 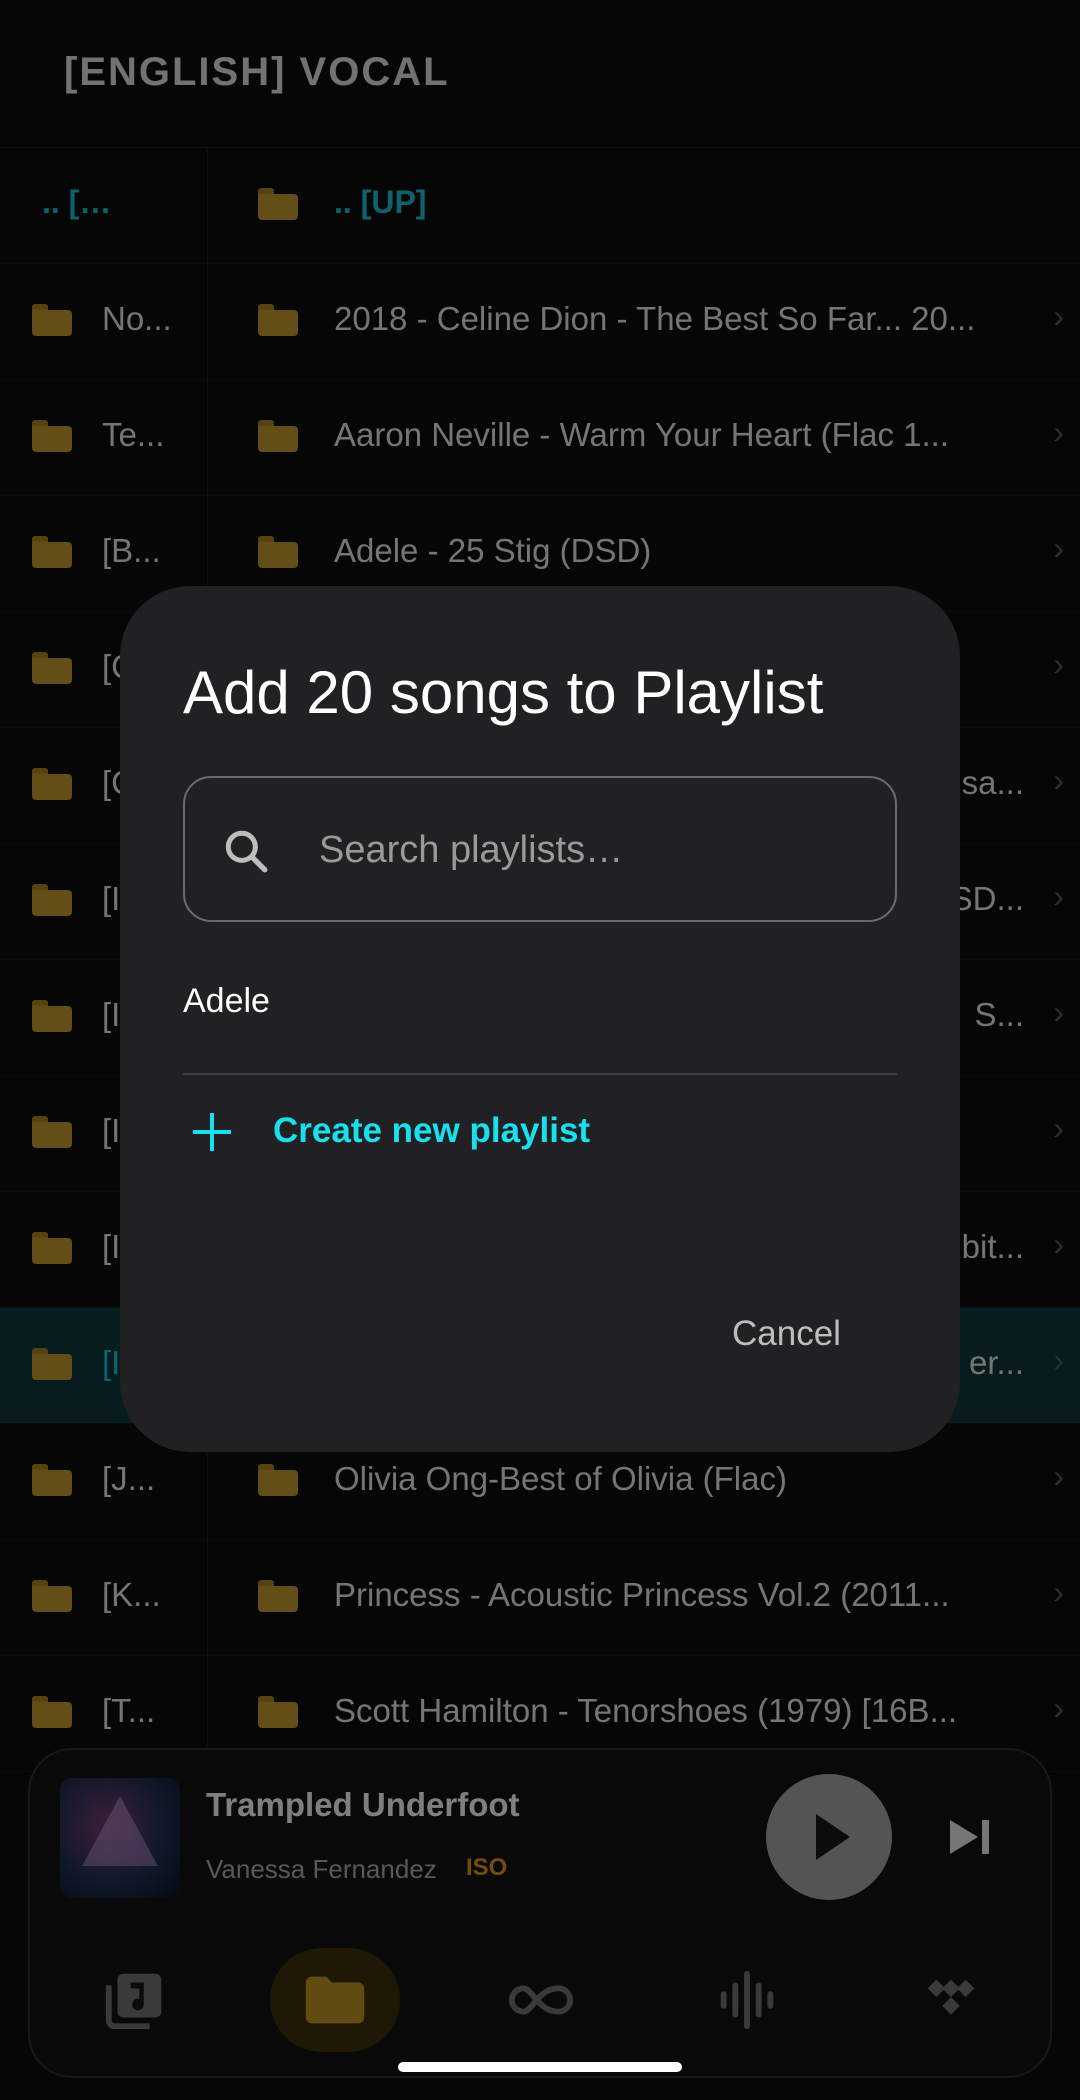 I want to click on divider, so click(x=540, y=1074).